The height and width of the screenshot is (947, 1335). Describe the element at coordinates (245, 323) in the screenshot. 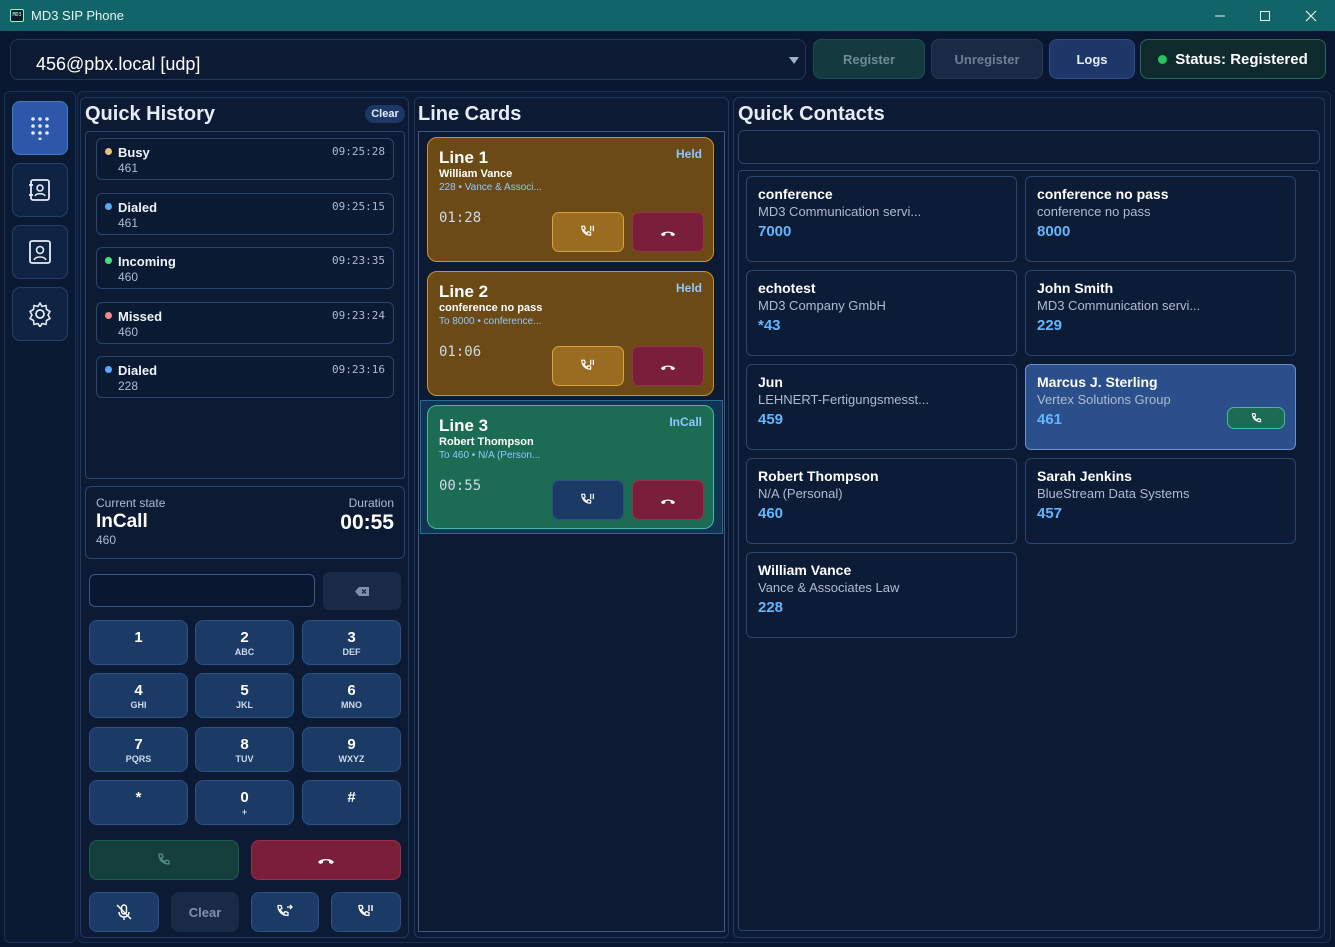

I see `history-item: Missed 460 09:23:24` at that location.